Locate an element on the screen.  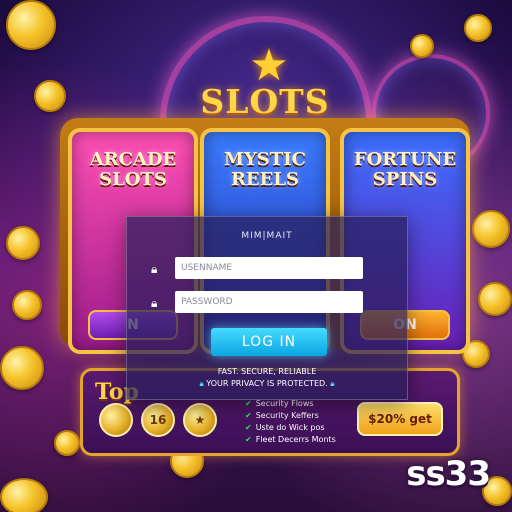
login-note-line2: 🔒︎ YOUR PRIVACY IS PROTECTED. 🔒︎ is located at coordinates (267, 384).